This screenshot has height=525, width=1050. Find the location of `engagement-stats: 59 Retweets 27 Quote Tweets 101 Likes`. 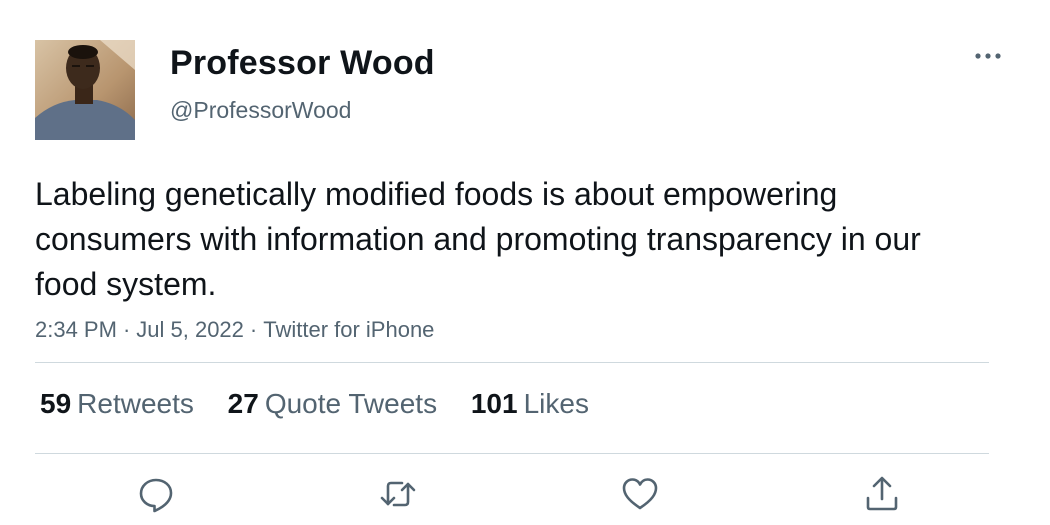

engagement-stats: 59 Retweets 27 Quote Tweets 101 Likes is located at coordinates (327, 404).